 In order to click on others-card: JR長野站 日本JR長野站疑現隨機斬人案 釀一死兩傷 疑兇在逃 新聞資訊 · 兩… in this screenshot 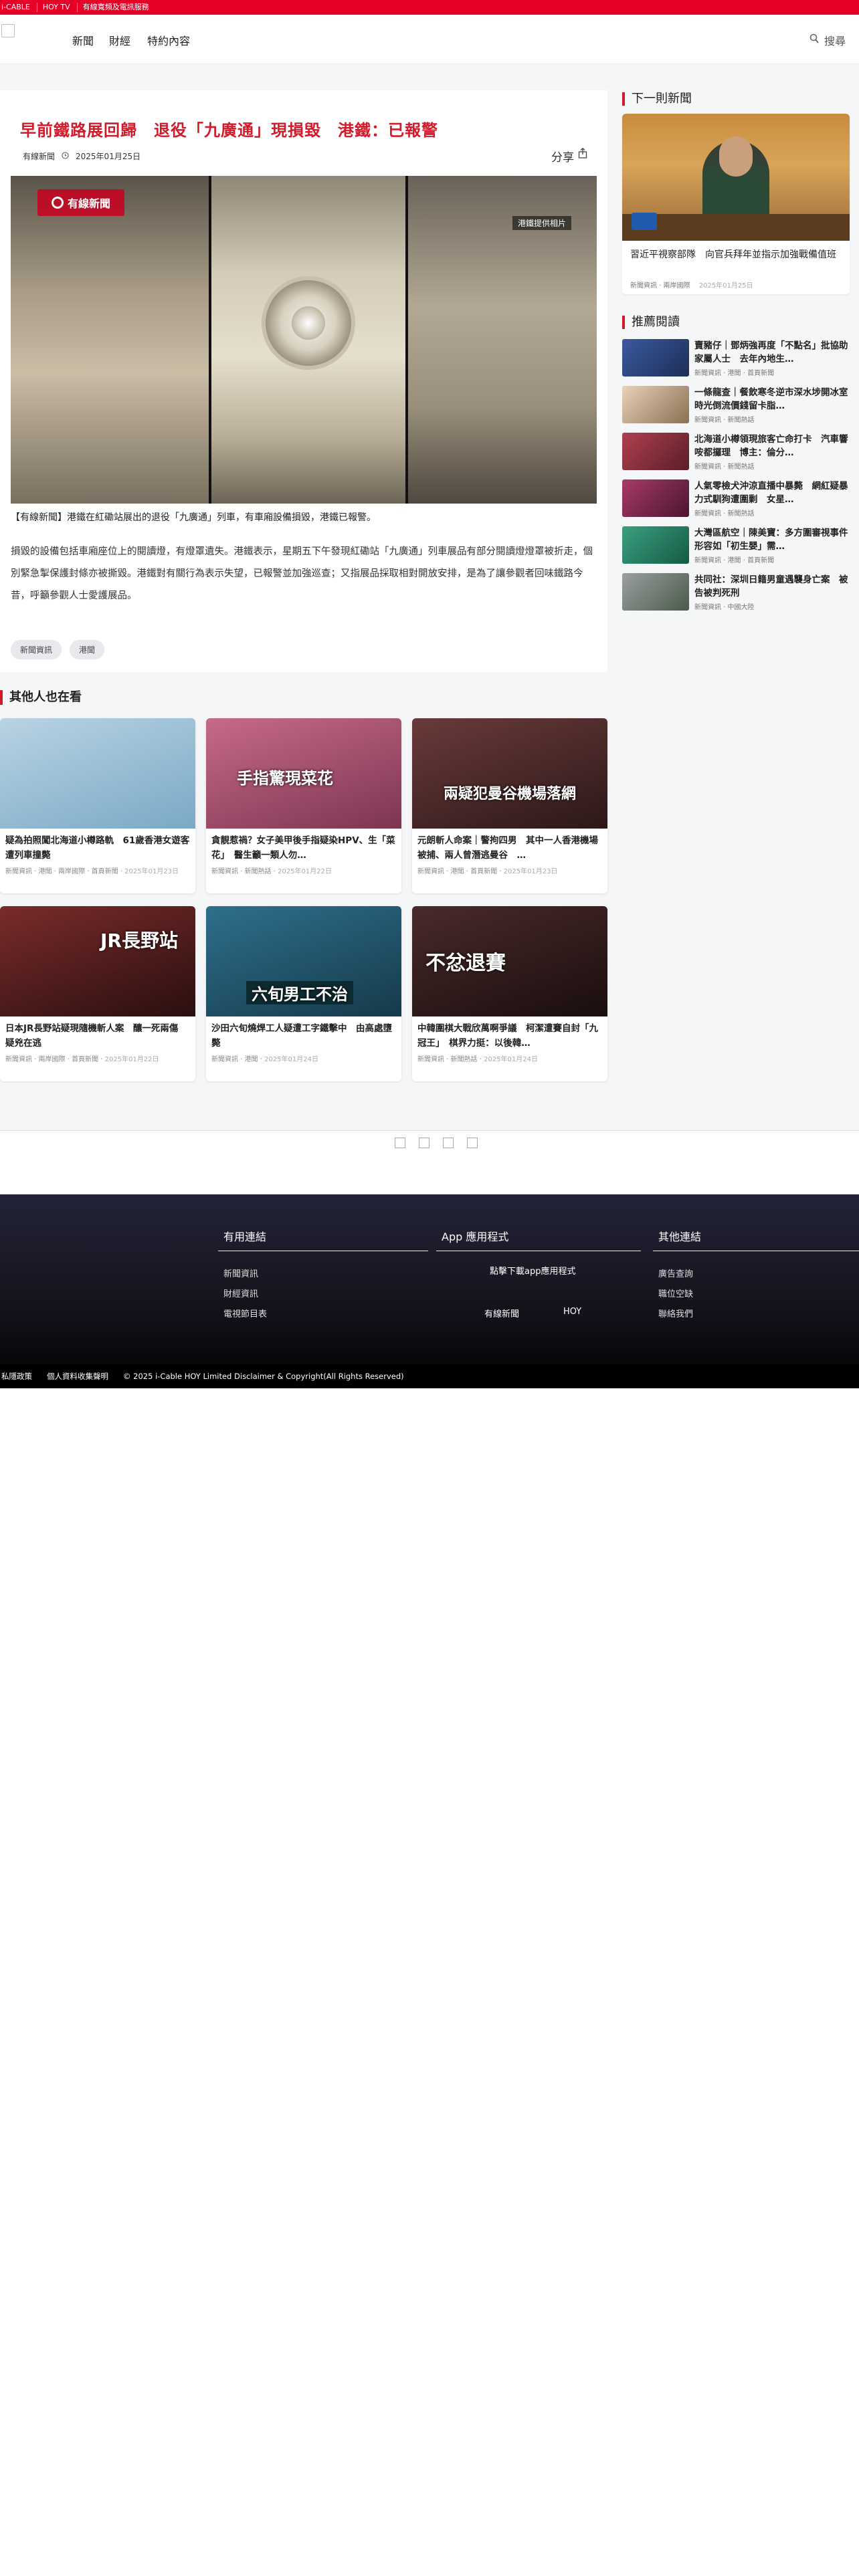, I will do `click(98, 994)`.